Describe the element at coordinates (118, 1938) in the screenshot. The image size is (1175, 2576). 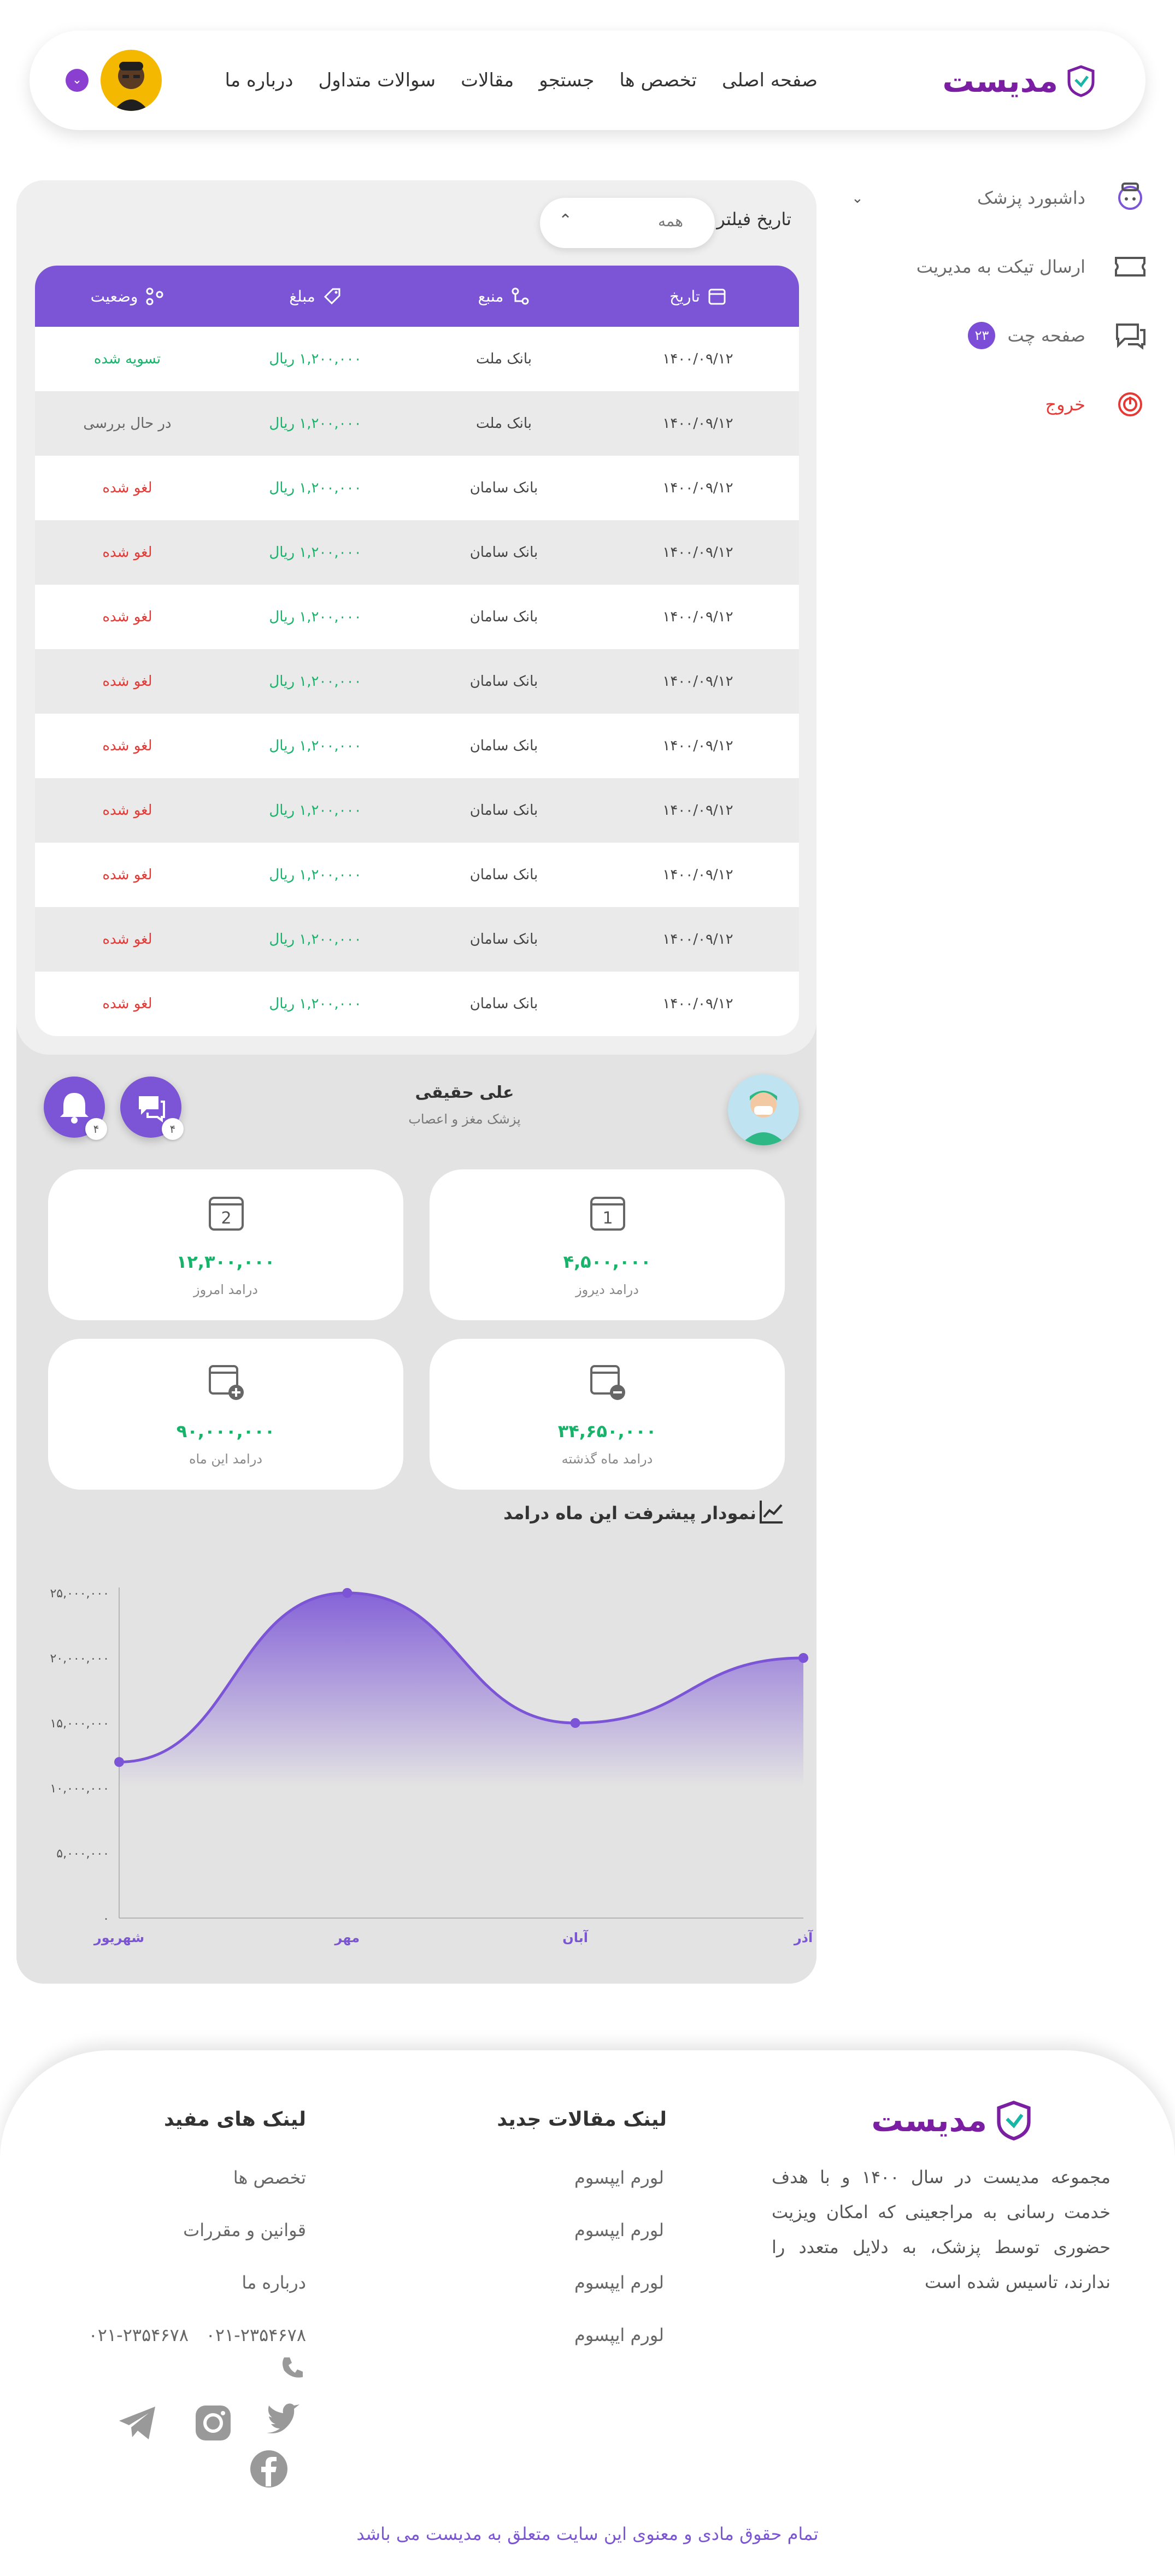
I see `x-tick-label: شهریور` at that location.